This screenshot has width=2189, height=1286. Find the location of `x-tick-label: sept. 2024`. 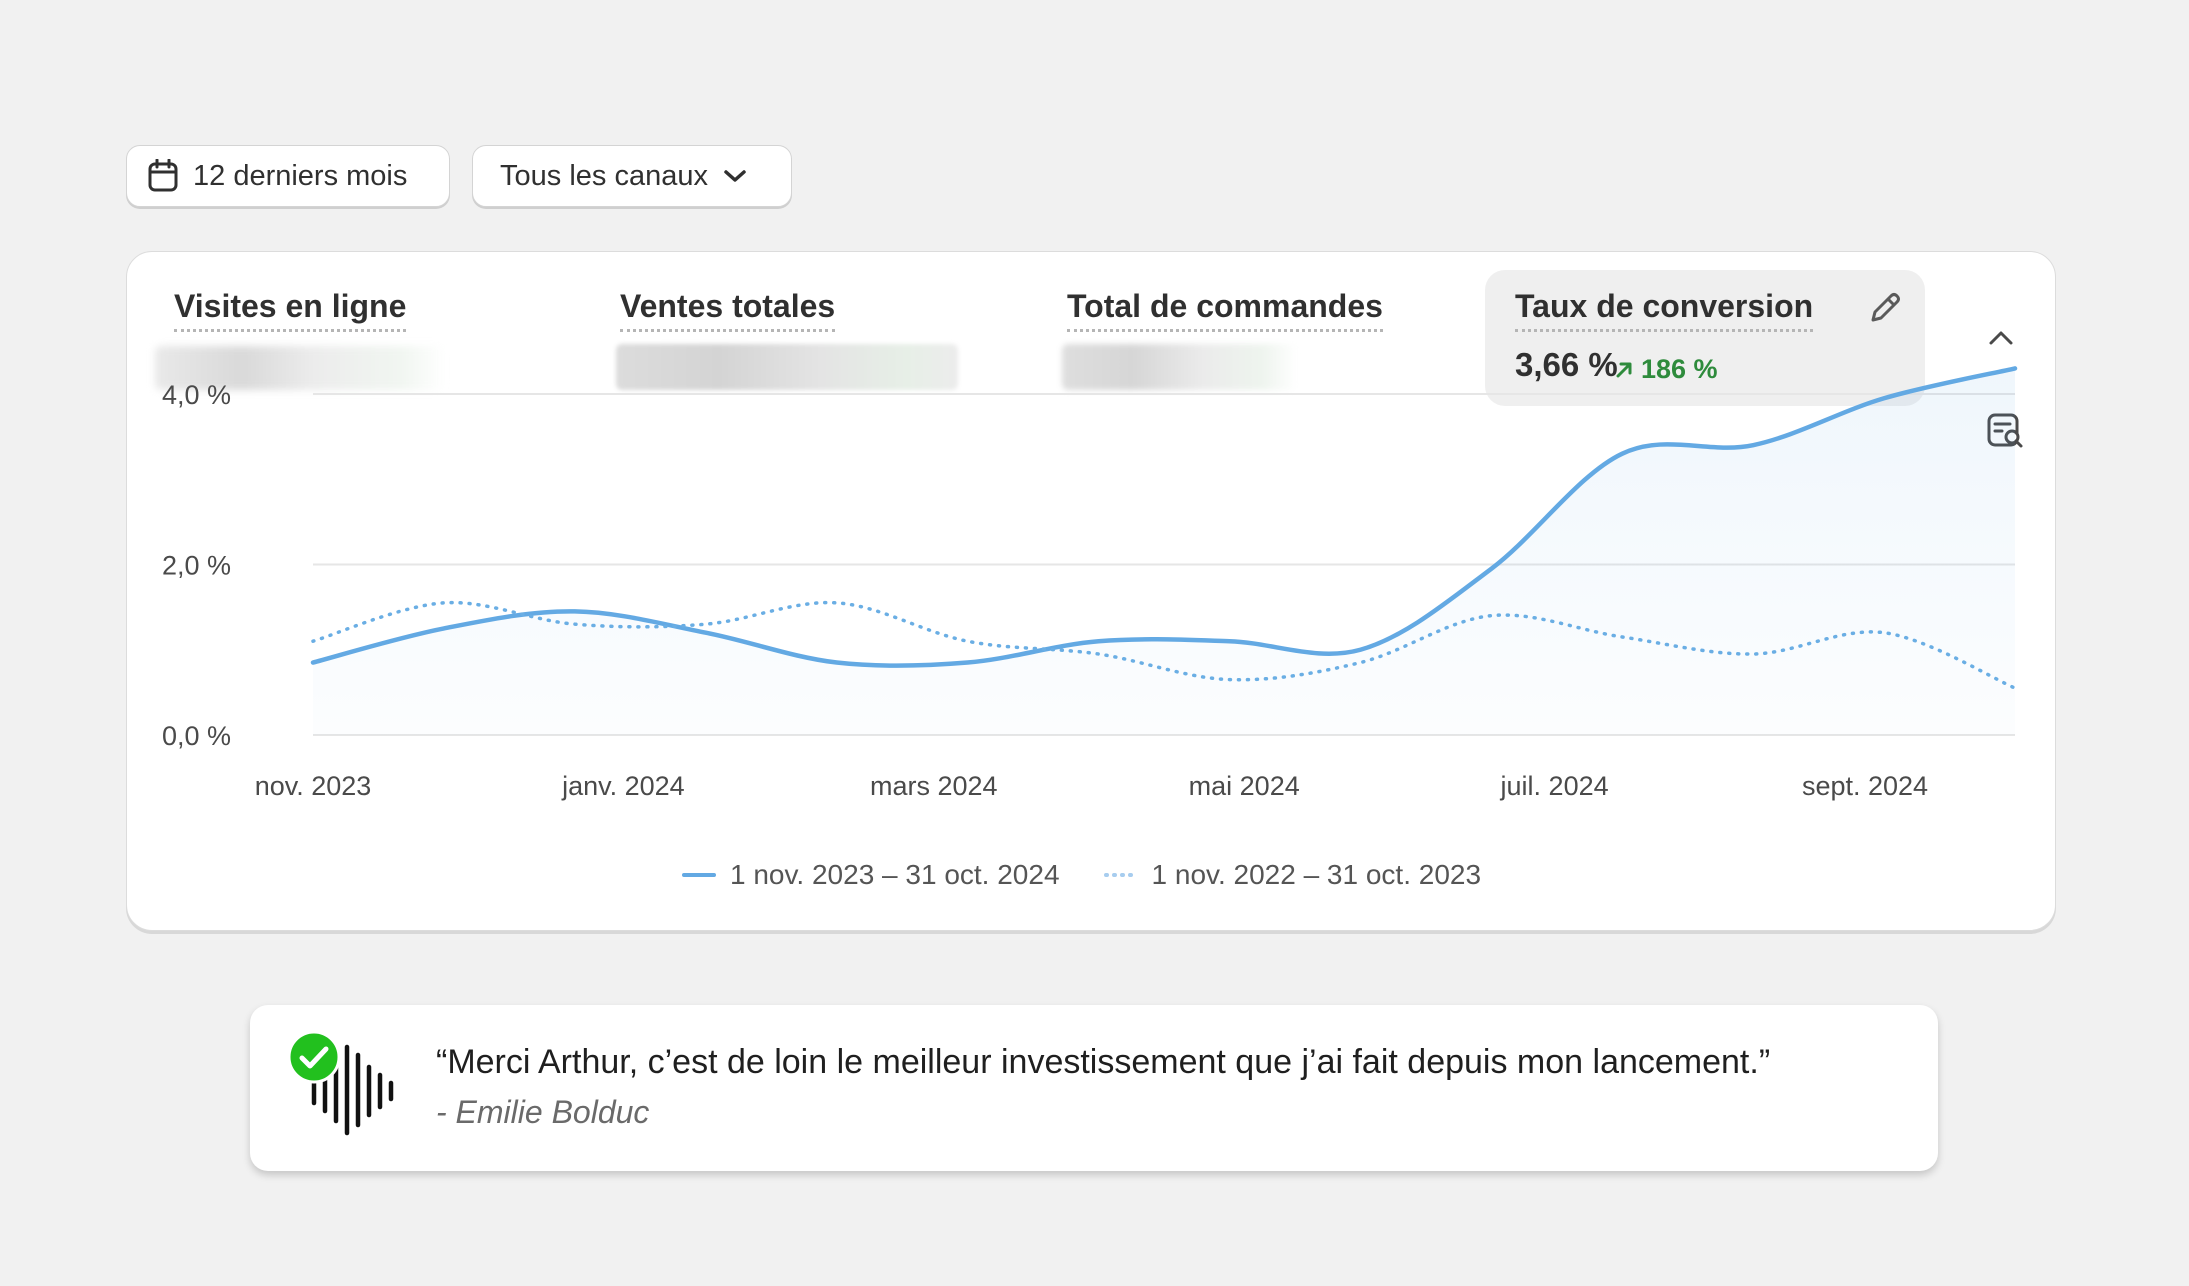

x-tick-label: sept. 2024 is located at coordinates (1865, 786).